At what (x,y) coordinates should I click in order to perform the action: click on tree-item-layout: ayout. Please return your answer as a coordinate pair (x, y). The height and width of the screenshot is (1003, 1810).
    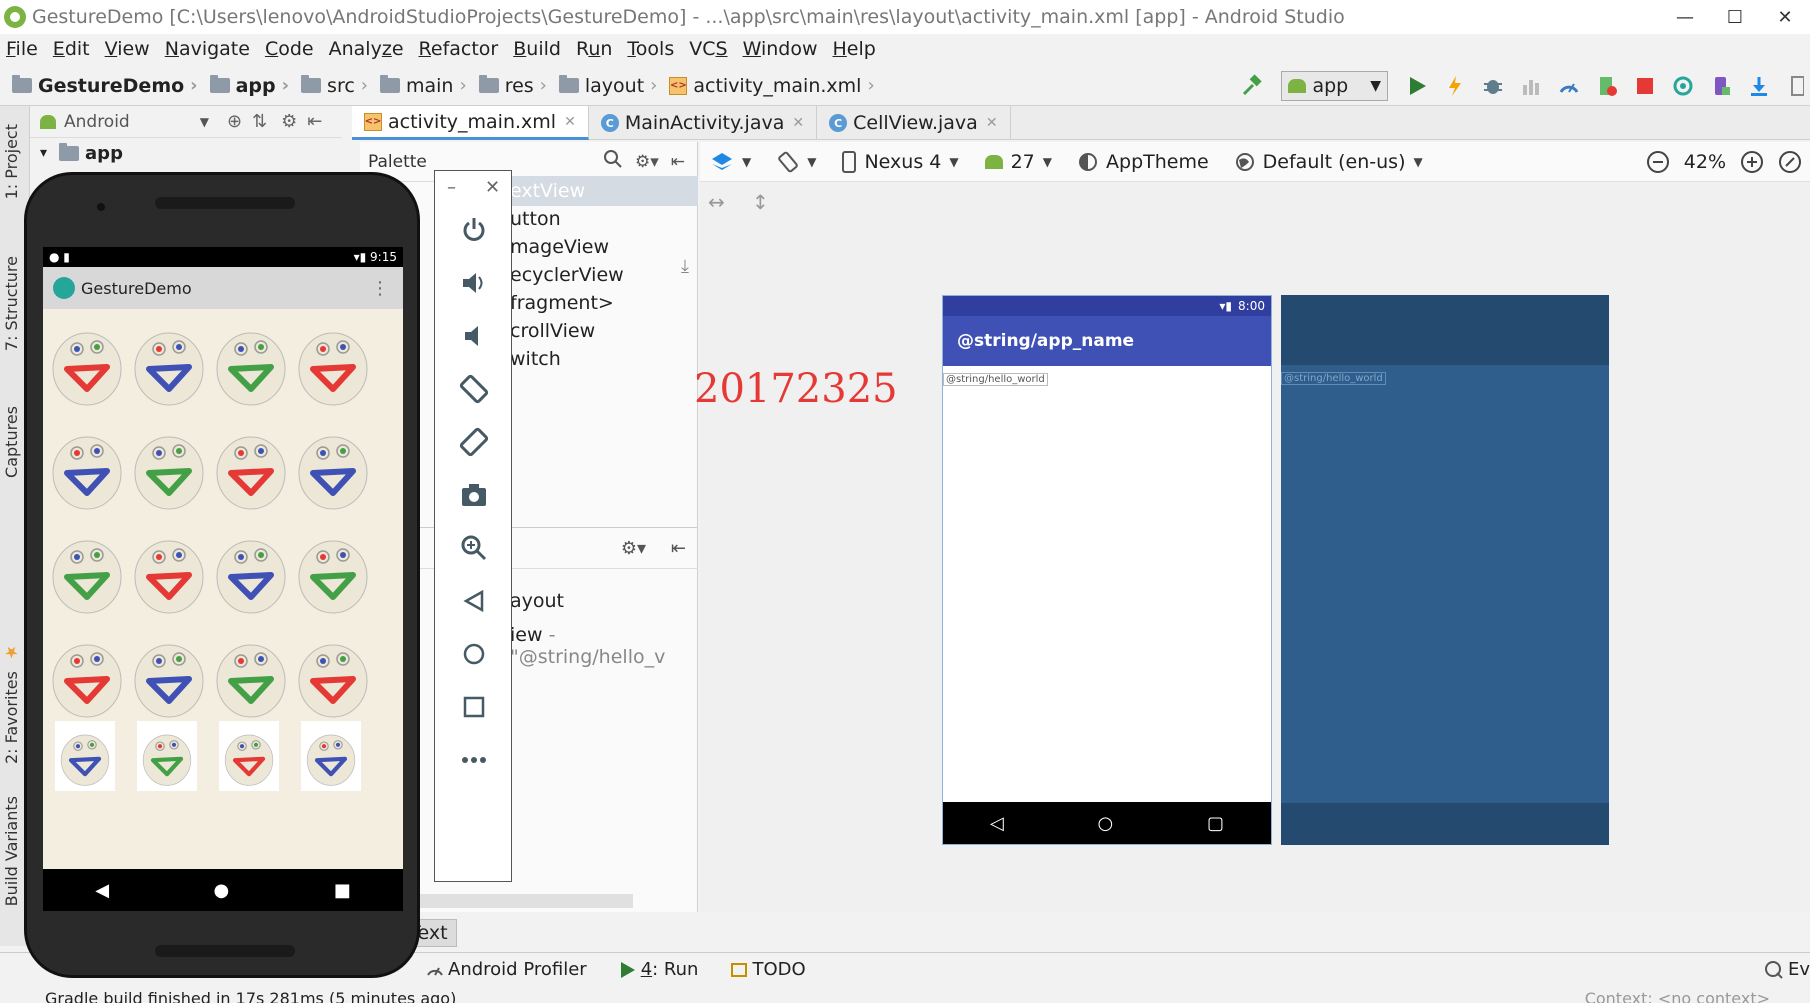
    Looking at the image, I should click on (537, 601).